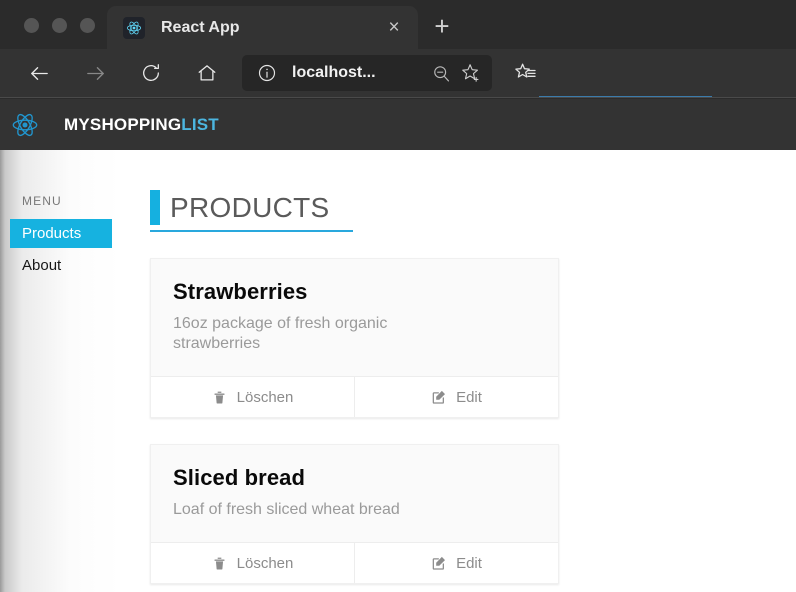  I want to click on forward-button, so click(95, 73).